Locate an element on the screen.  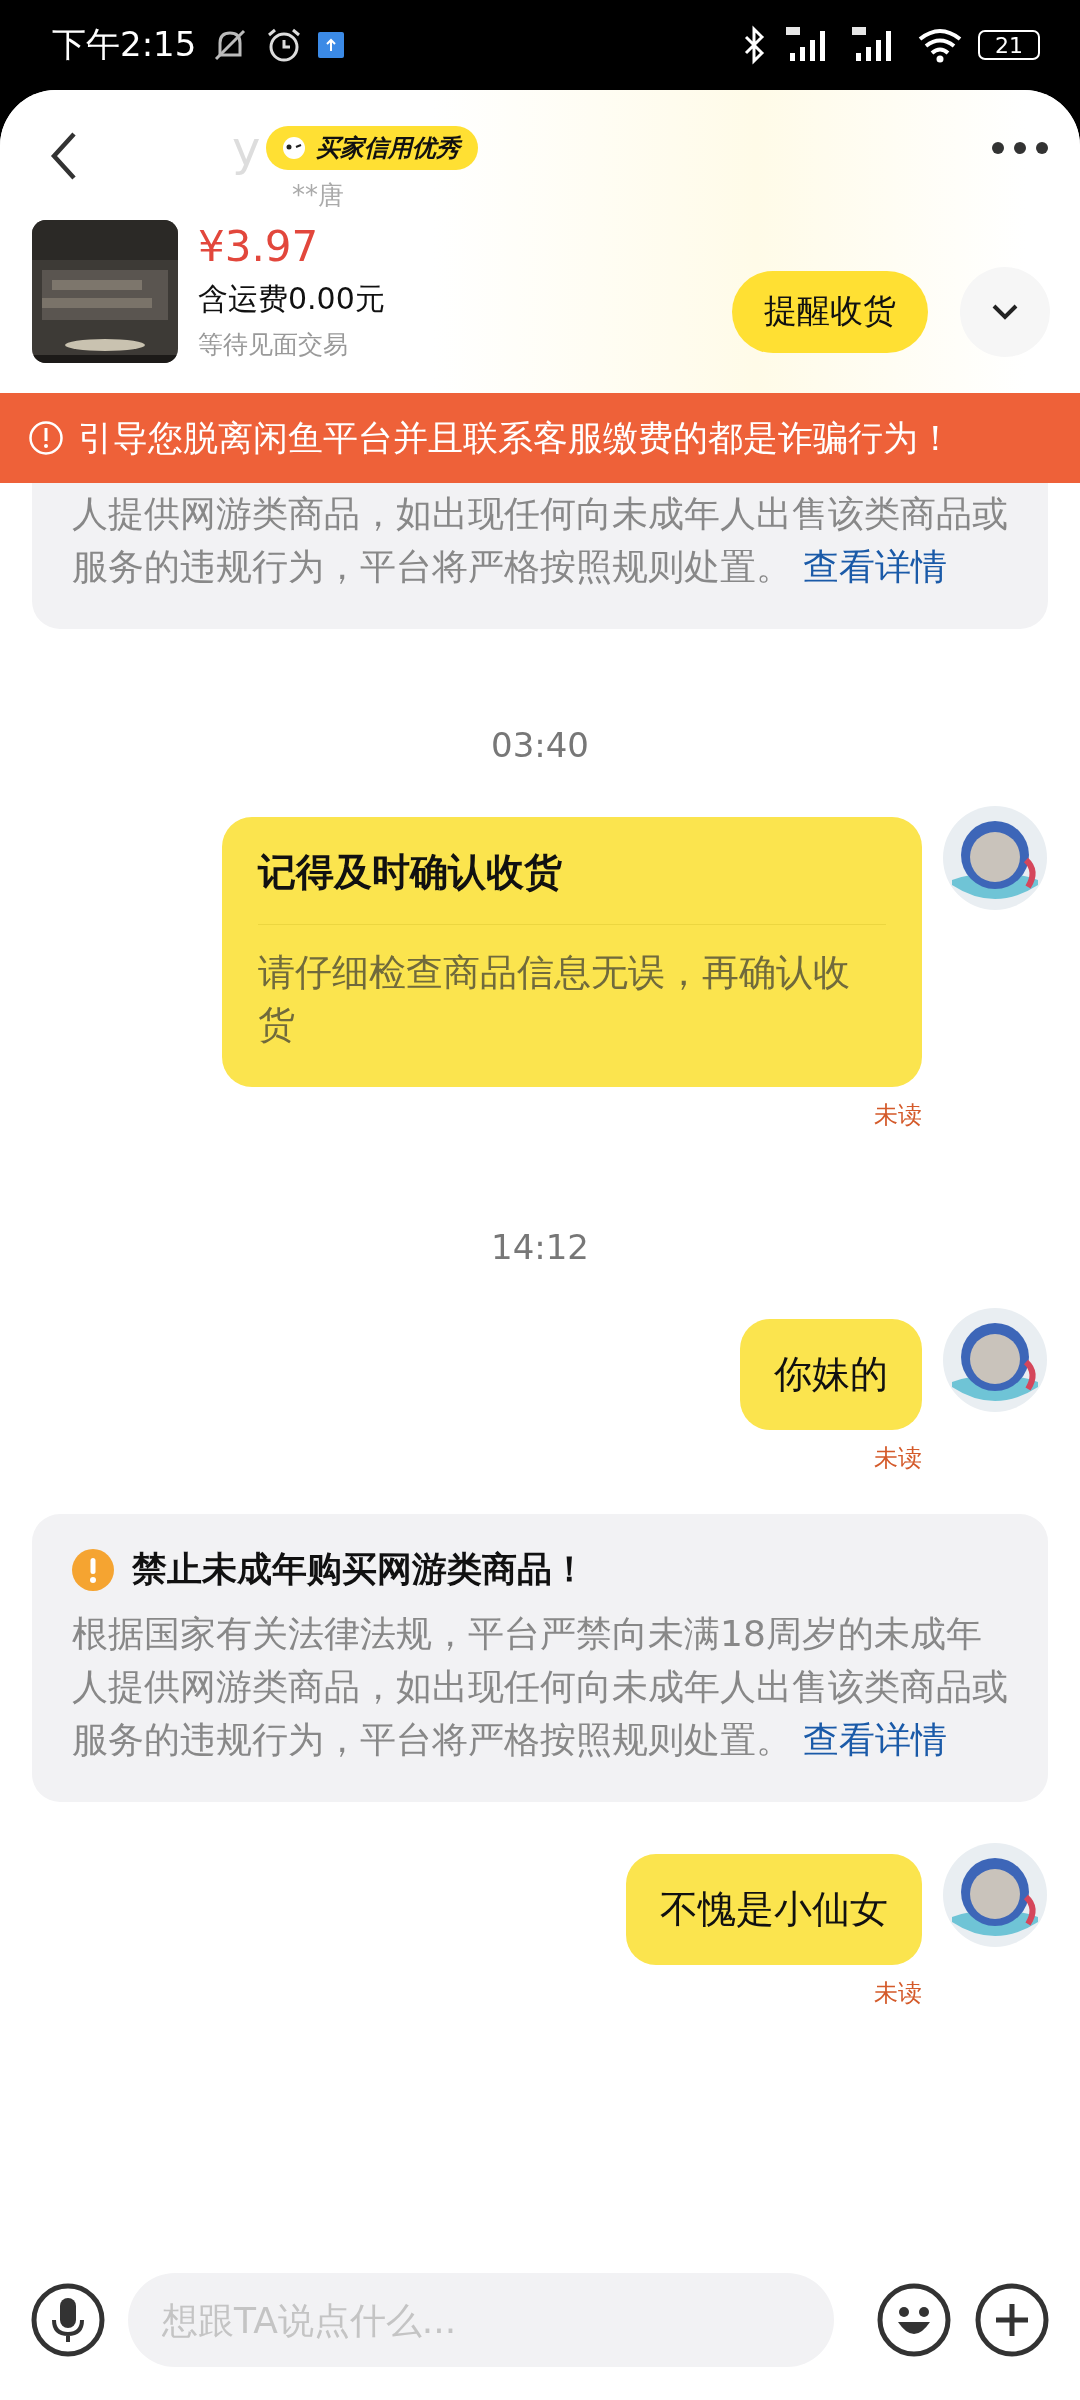
seller-subtitle: **唐 is located at coordinates (318, 195).